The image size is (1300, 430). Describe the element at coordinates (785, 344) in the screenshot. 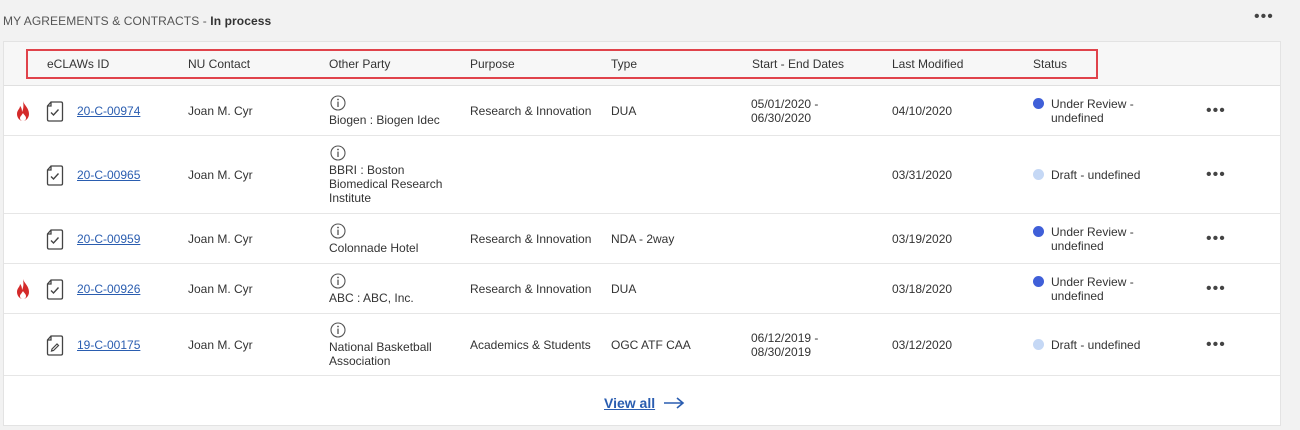

I see `start-end-dates: 06/12/2019 - 08/30/2019` at that location.